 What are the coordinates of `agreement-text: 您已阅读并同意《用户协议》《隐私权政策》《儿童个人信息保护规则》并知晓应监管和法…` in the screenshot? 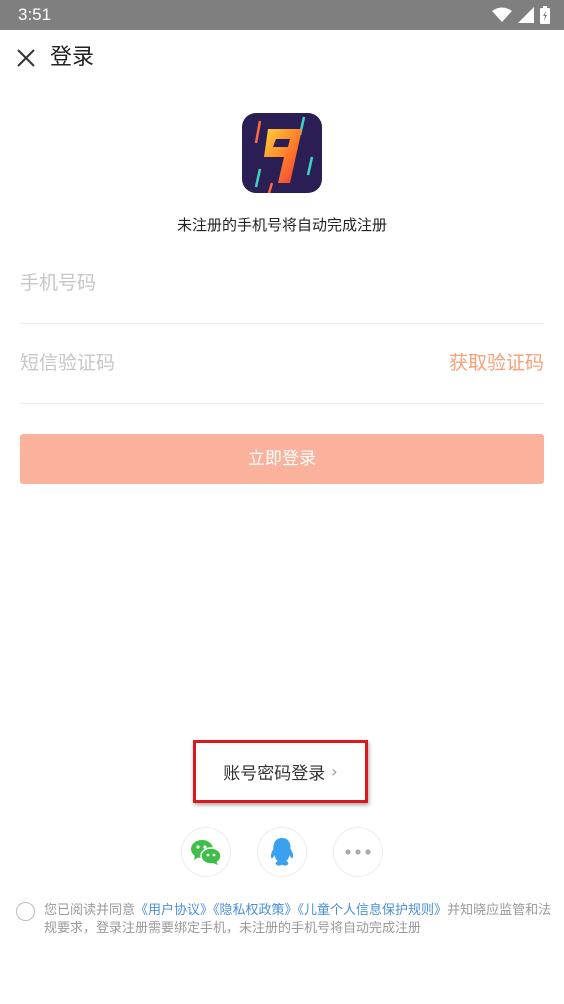 It's located at (299, 920).